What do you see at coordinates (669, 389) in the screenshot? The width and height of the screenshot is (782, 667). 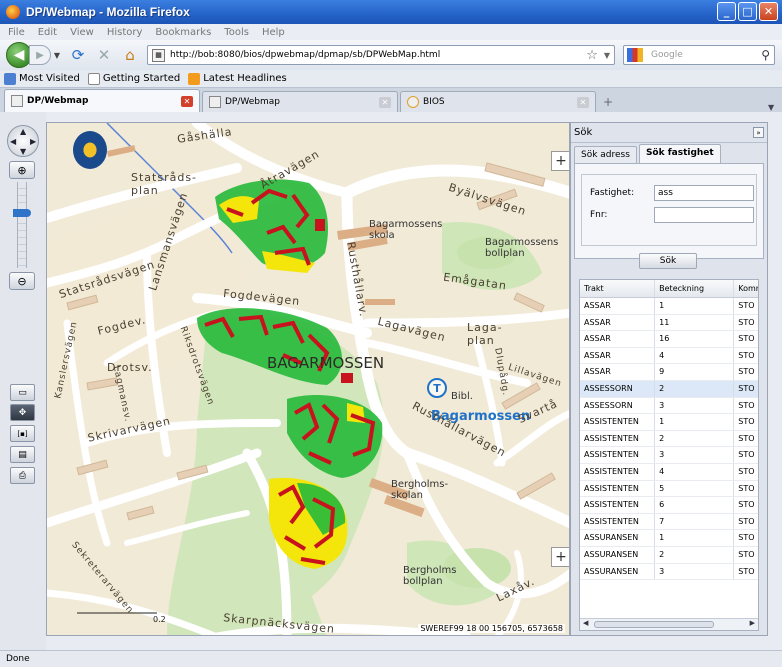 I see `table-row: ASSESSORN 2 STO` at bounding box center [669, 389].